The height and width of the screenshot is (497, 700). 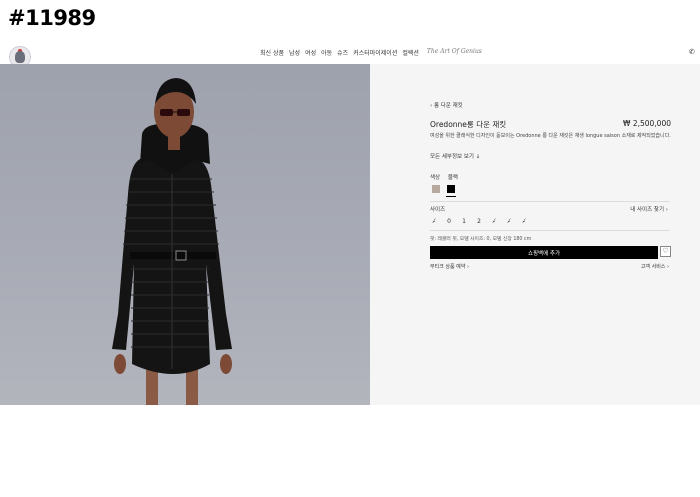 I want to click on fit-note: 핏: 레귤러 핏, 모델 사이즈: 0, 모델 신장 180 cm, so click(x=481, y=239).